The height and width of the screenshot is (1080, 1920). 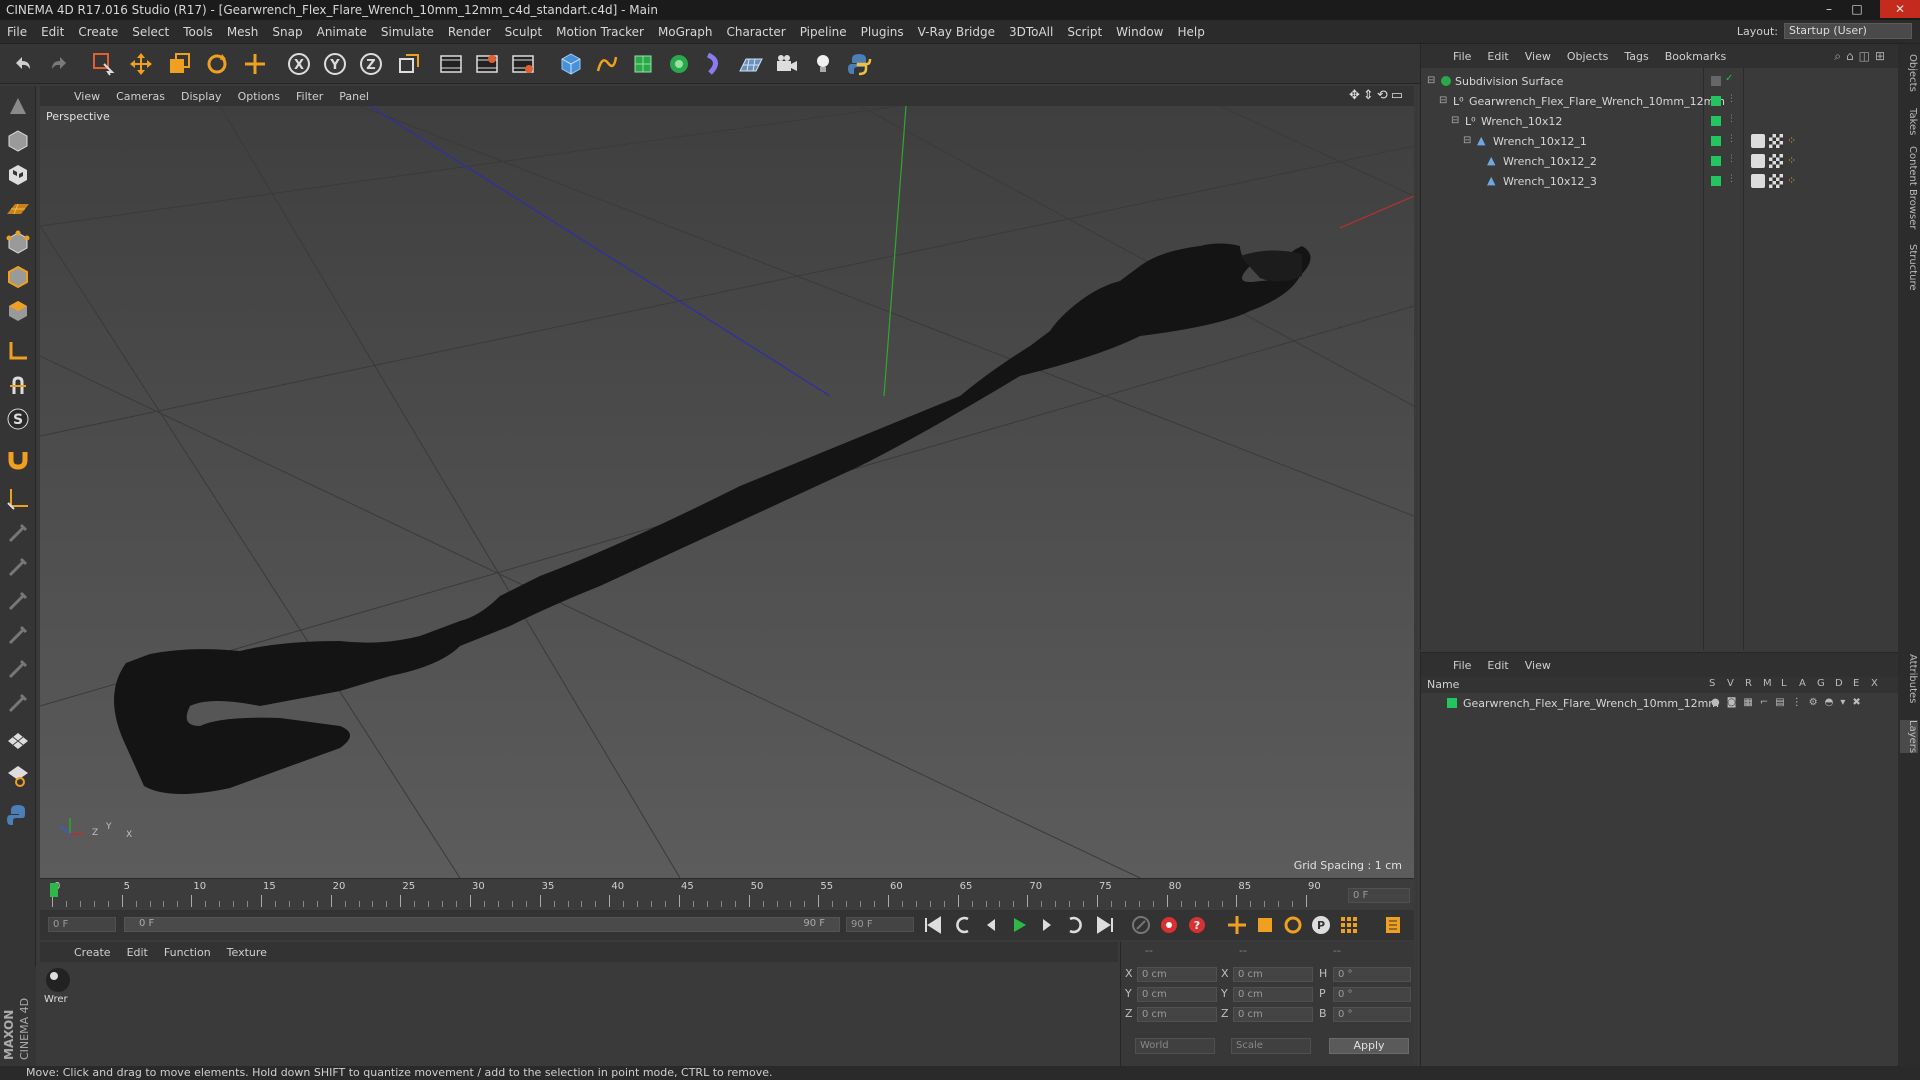 What do you see at coordinates (1372, 994) in the screenshot?
I see `rot-p-field: 0 °` at bounding box center [1372, 994].